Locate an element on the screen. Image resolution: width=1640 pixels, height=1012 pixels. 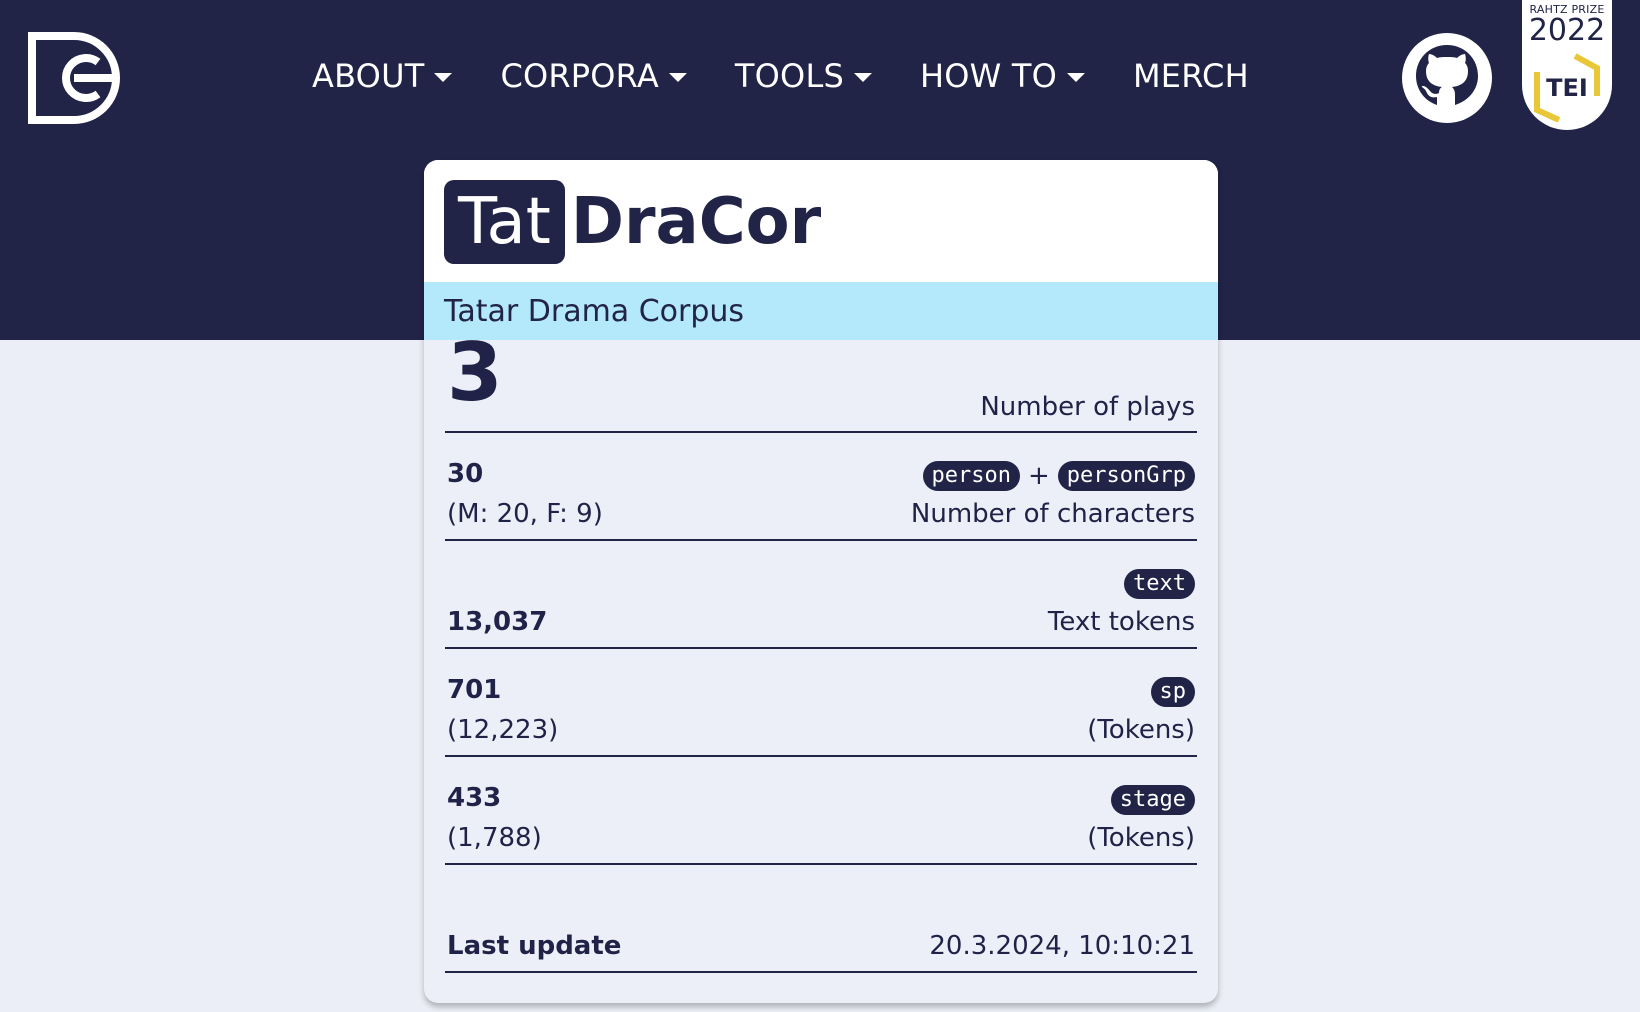
nav-corpora-label: CORPORA is located at coordinates (579, 76).